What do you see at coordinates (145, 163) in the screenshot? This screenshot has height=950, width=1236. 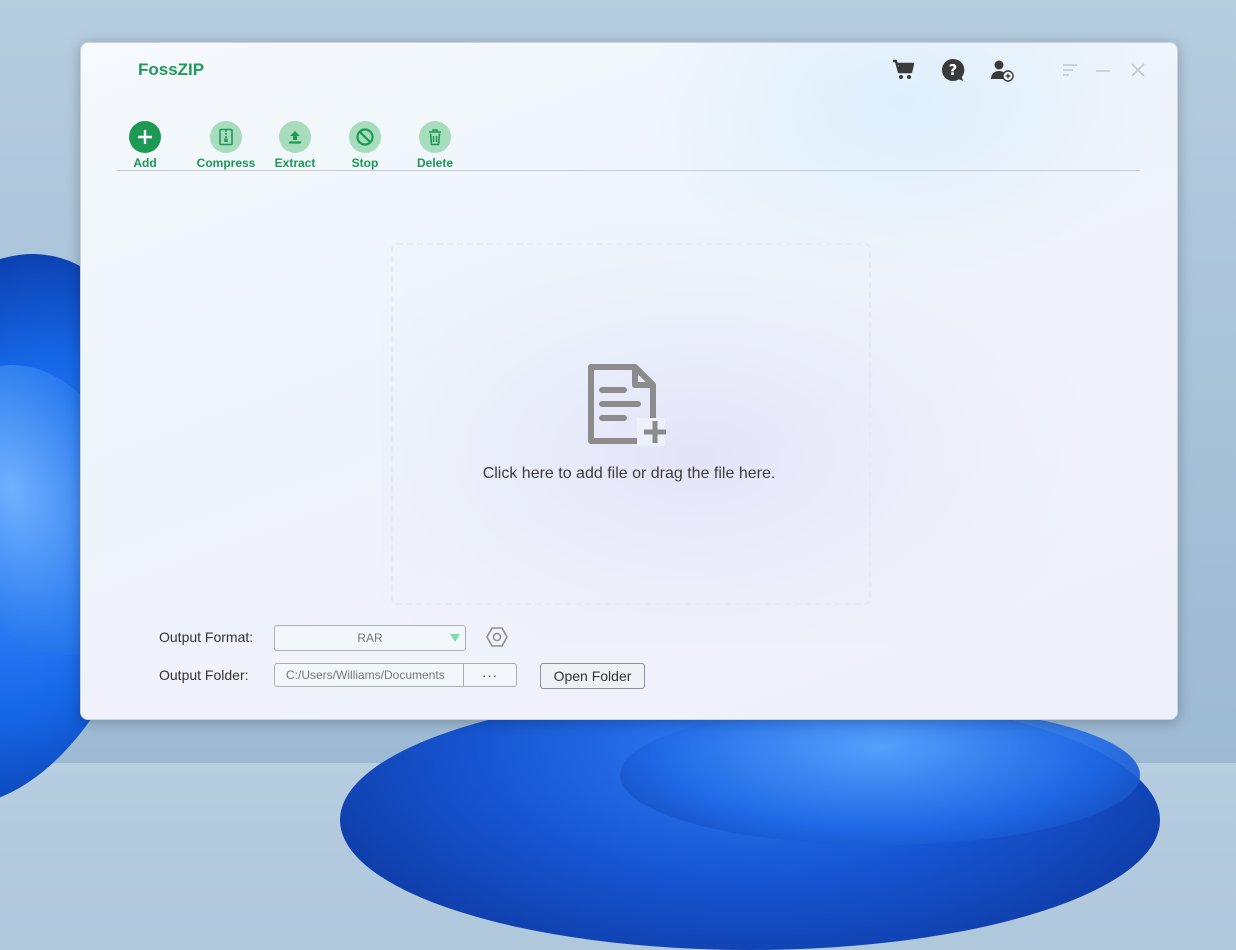 I see `add-label: Add` at bounding box center [145, 163].